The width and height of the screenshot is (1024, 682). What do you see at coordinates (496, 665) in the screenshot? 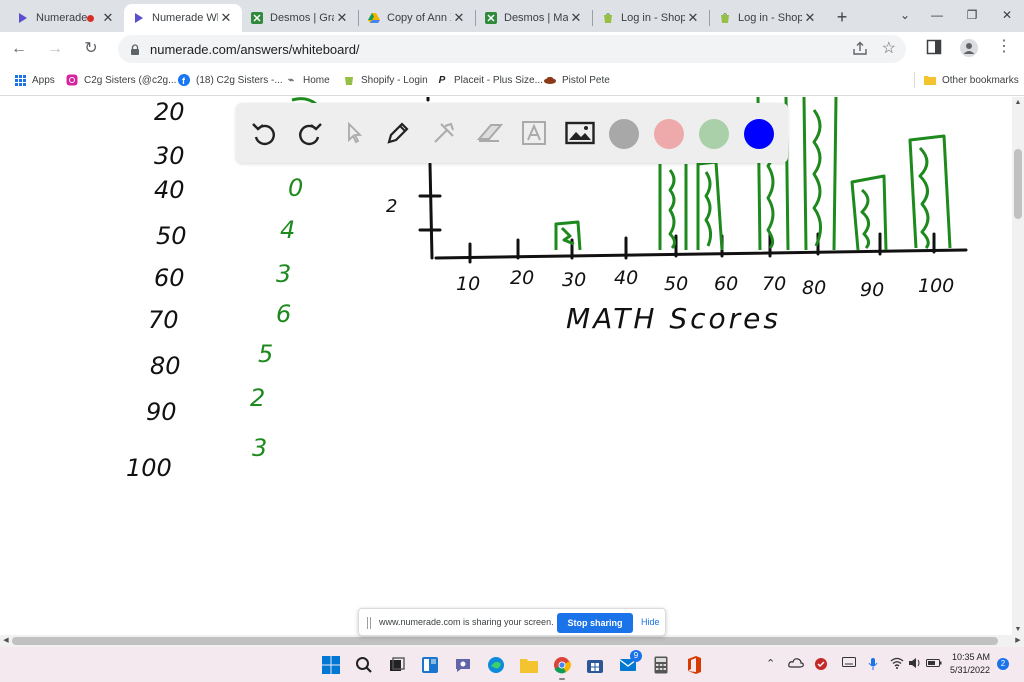
I see `edge-browser-icon` at bounding box center [496, 665].